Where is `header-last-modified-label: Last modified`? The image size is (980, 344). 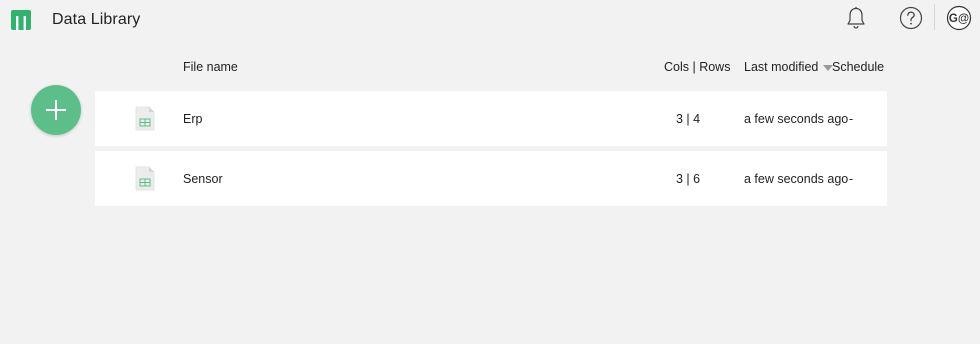
header-last-modified-label: Last modified is located at coordinates (781, 67).